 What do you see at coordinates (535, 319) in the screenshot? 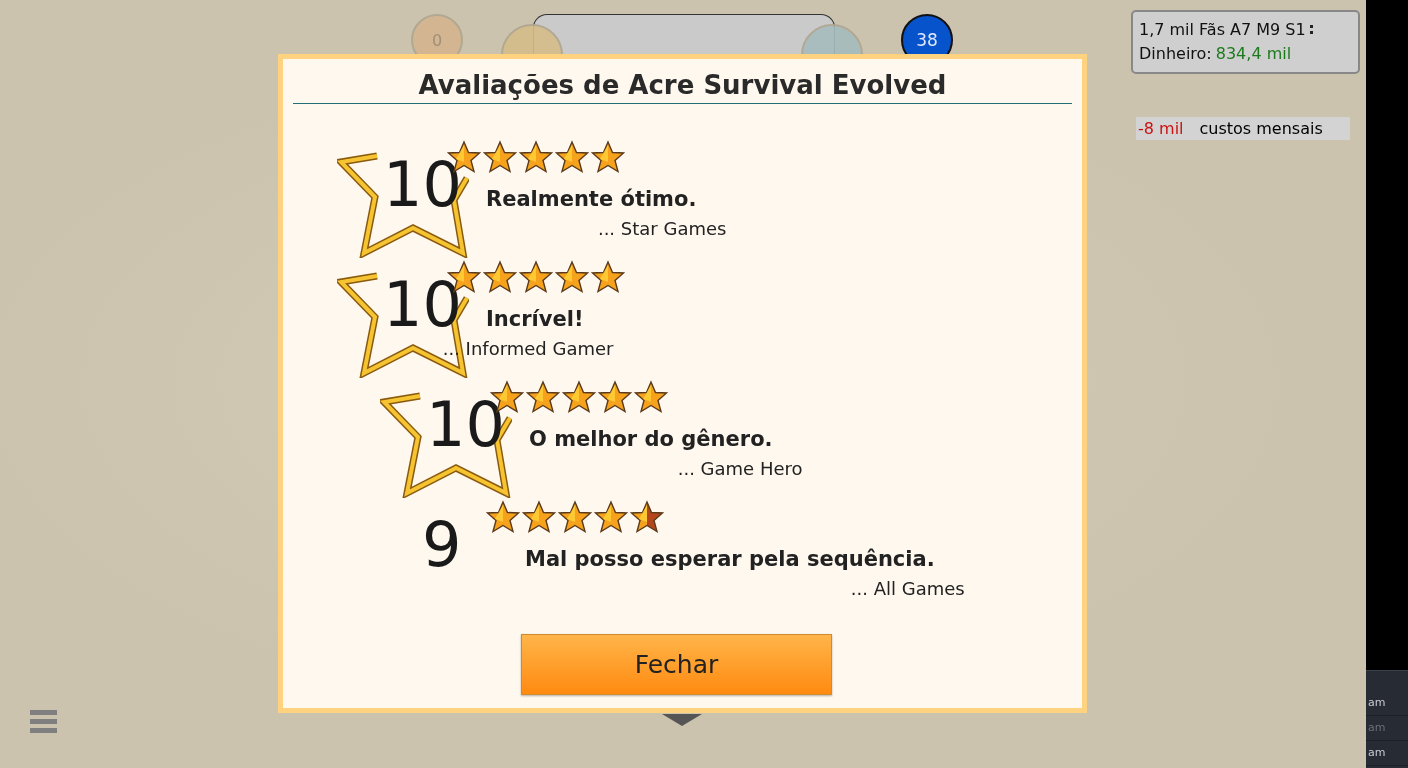
I see `review-quote: Incrível!` at bounding box center [535, 319].